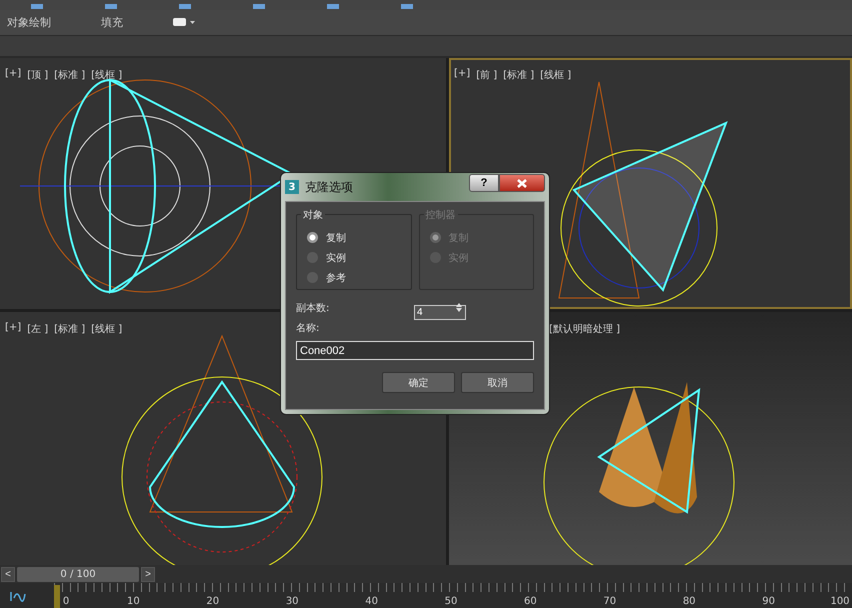  Describe the element at coordinates (313, 215) in the screenshot. I see `group-title: 对象` at that location.